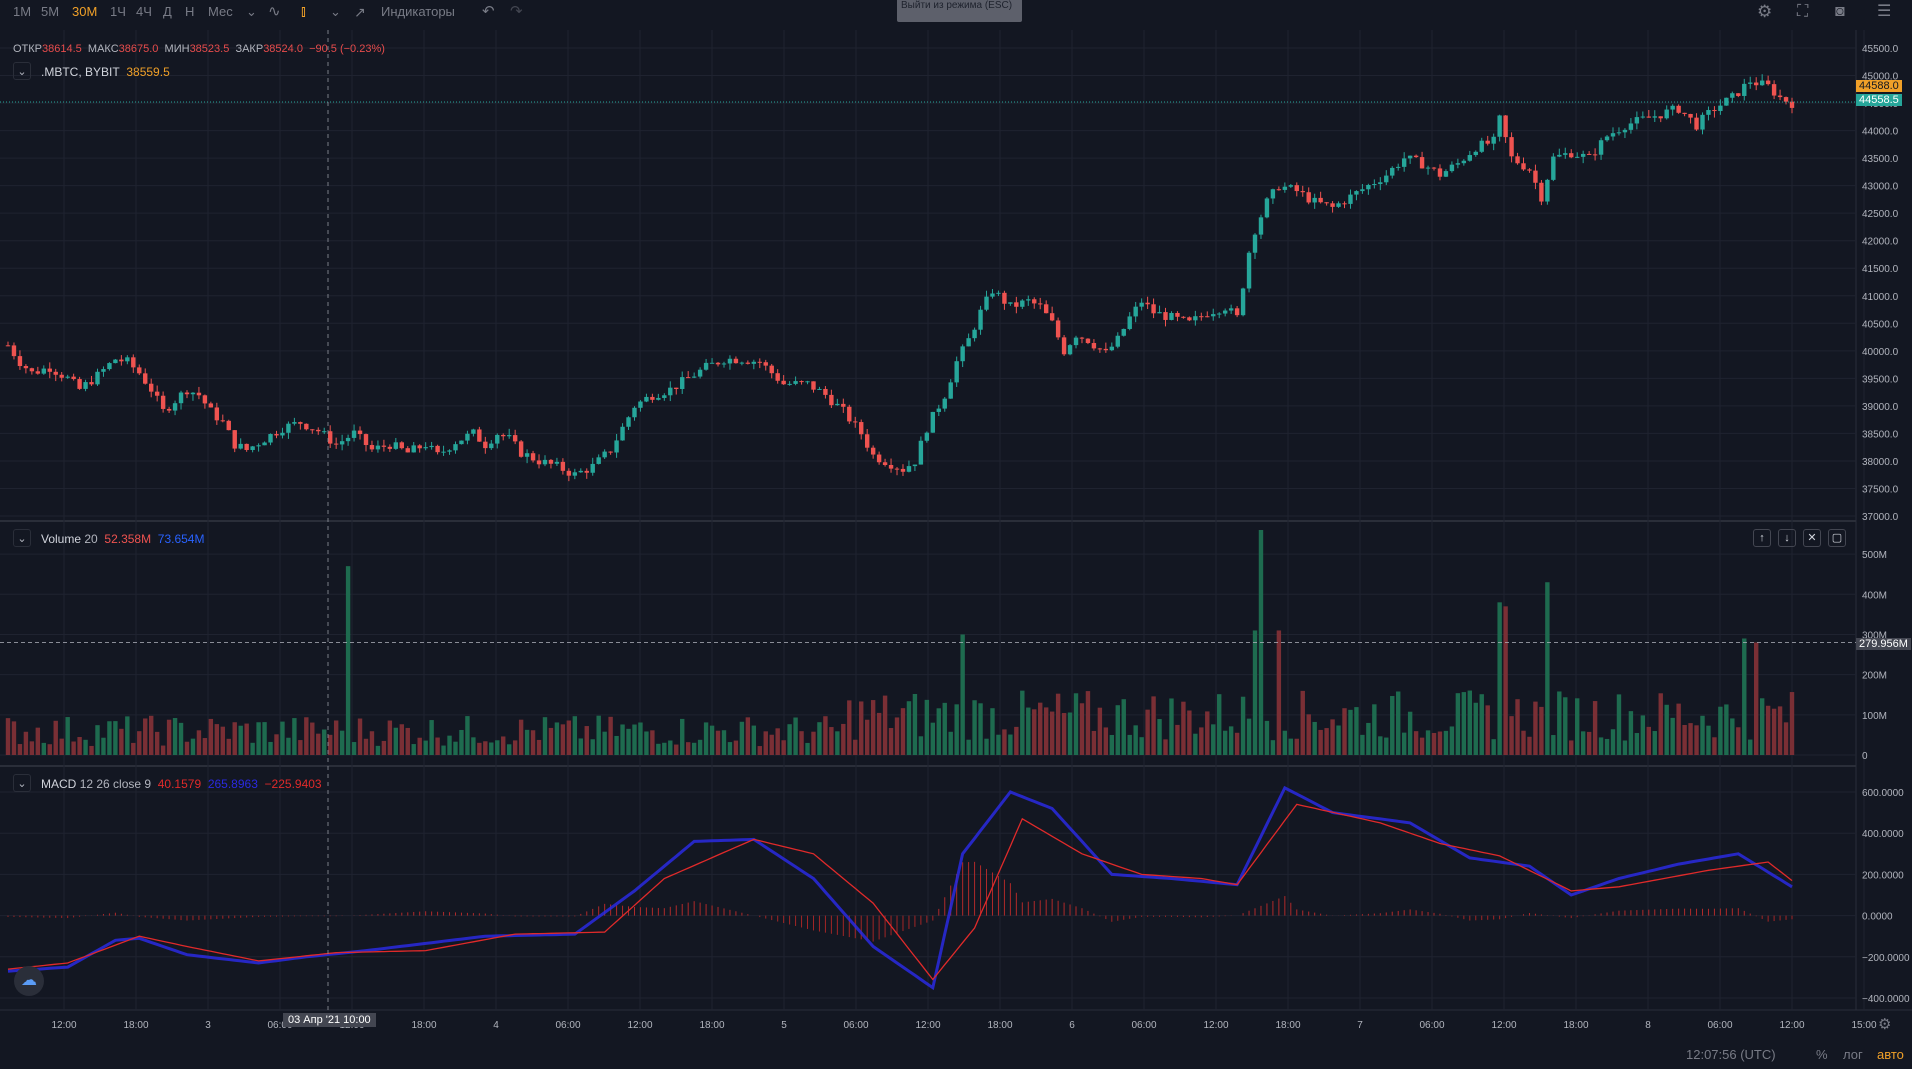 Image resolution: width=1912 pixels, height=1069 pixels. What do you see at coordinates (1874, 716) in the screenshot?
I see `volume-tick-label: 100M` at bounding box center [1874, 716].